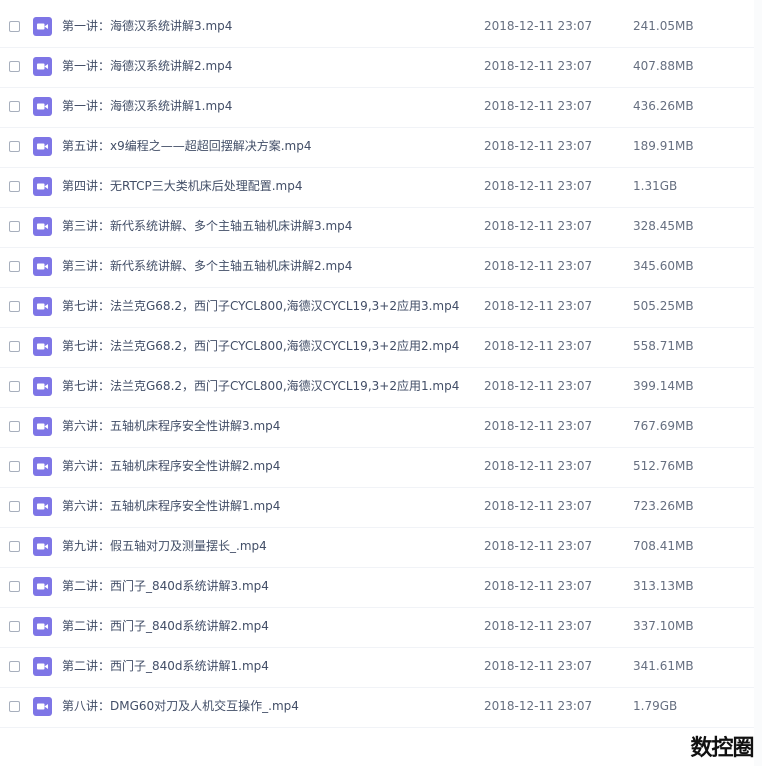 The width and height of the screenshot is (762, 766). What do you see at coordinates (663, 466) in the screenshot?
I see `file-size: 512.76MB` at bounding box center [663, 466].